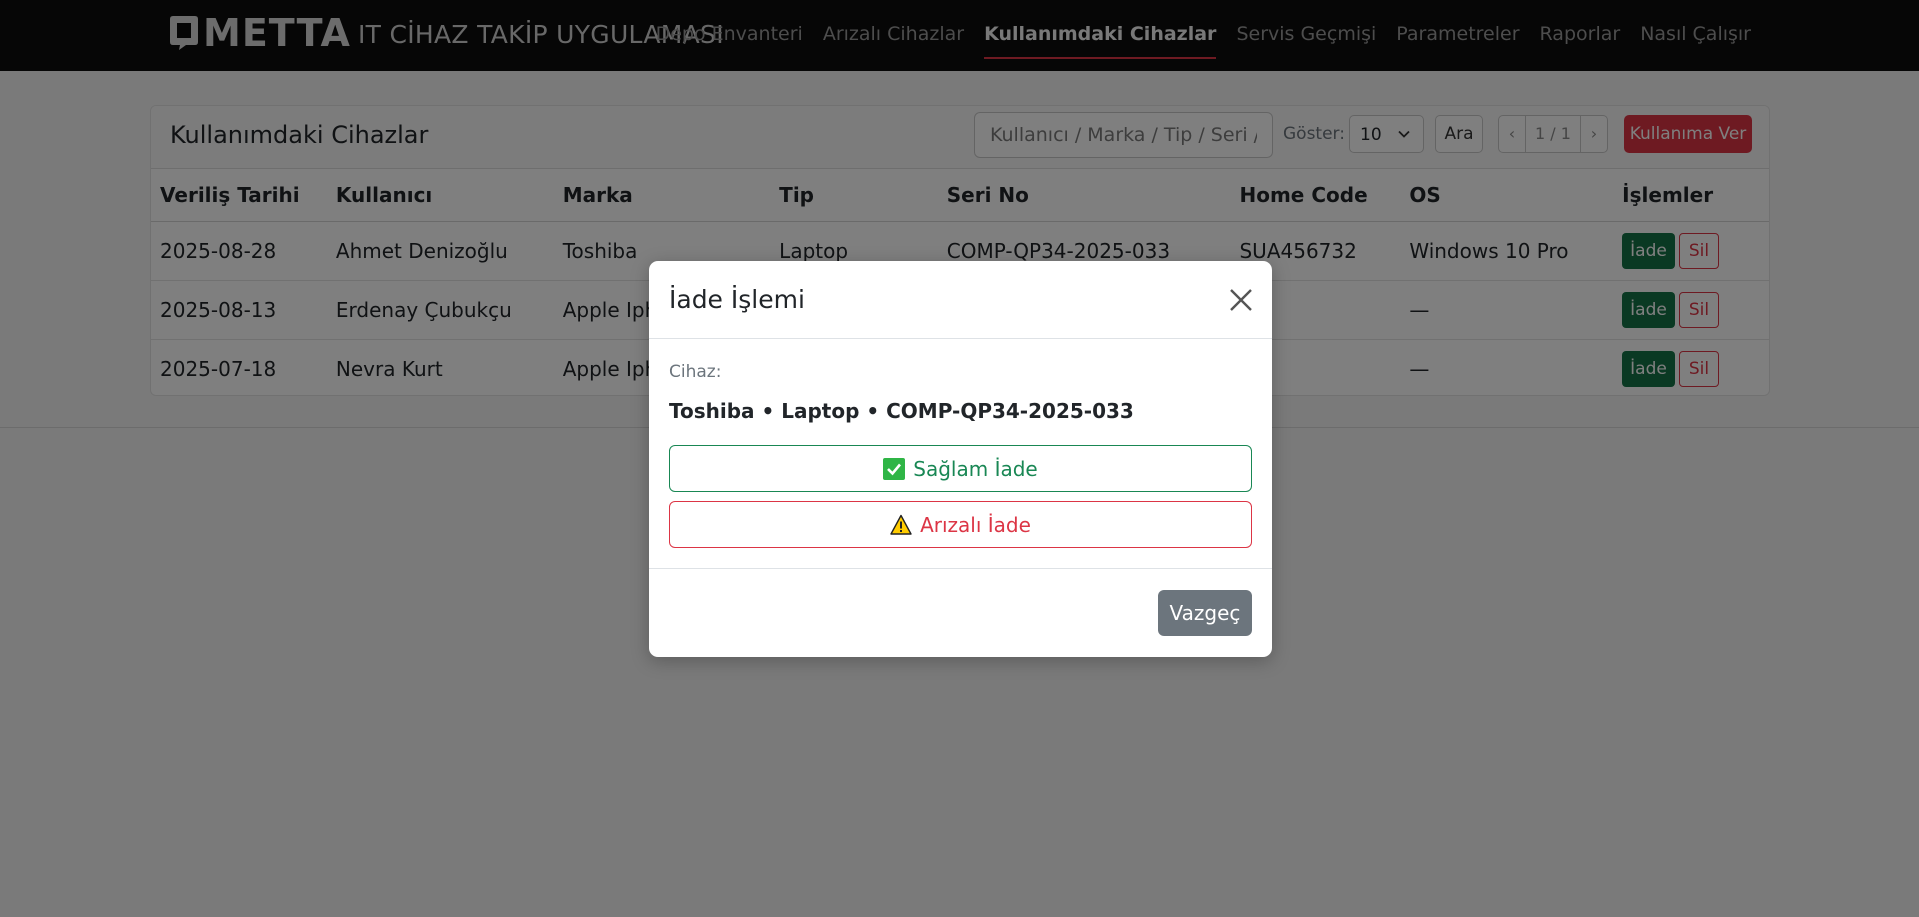 This screenshot has width=1919, height=917. Describe the element at coordinates (737, 299) in the screenshot. I see `modal-title: İade İşlemi` at that location.